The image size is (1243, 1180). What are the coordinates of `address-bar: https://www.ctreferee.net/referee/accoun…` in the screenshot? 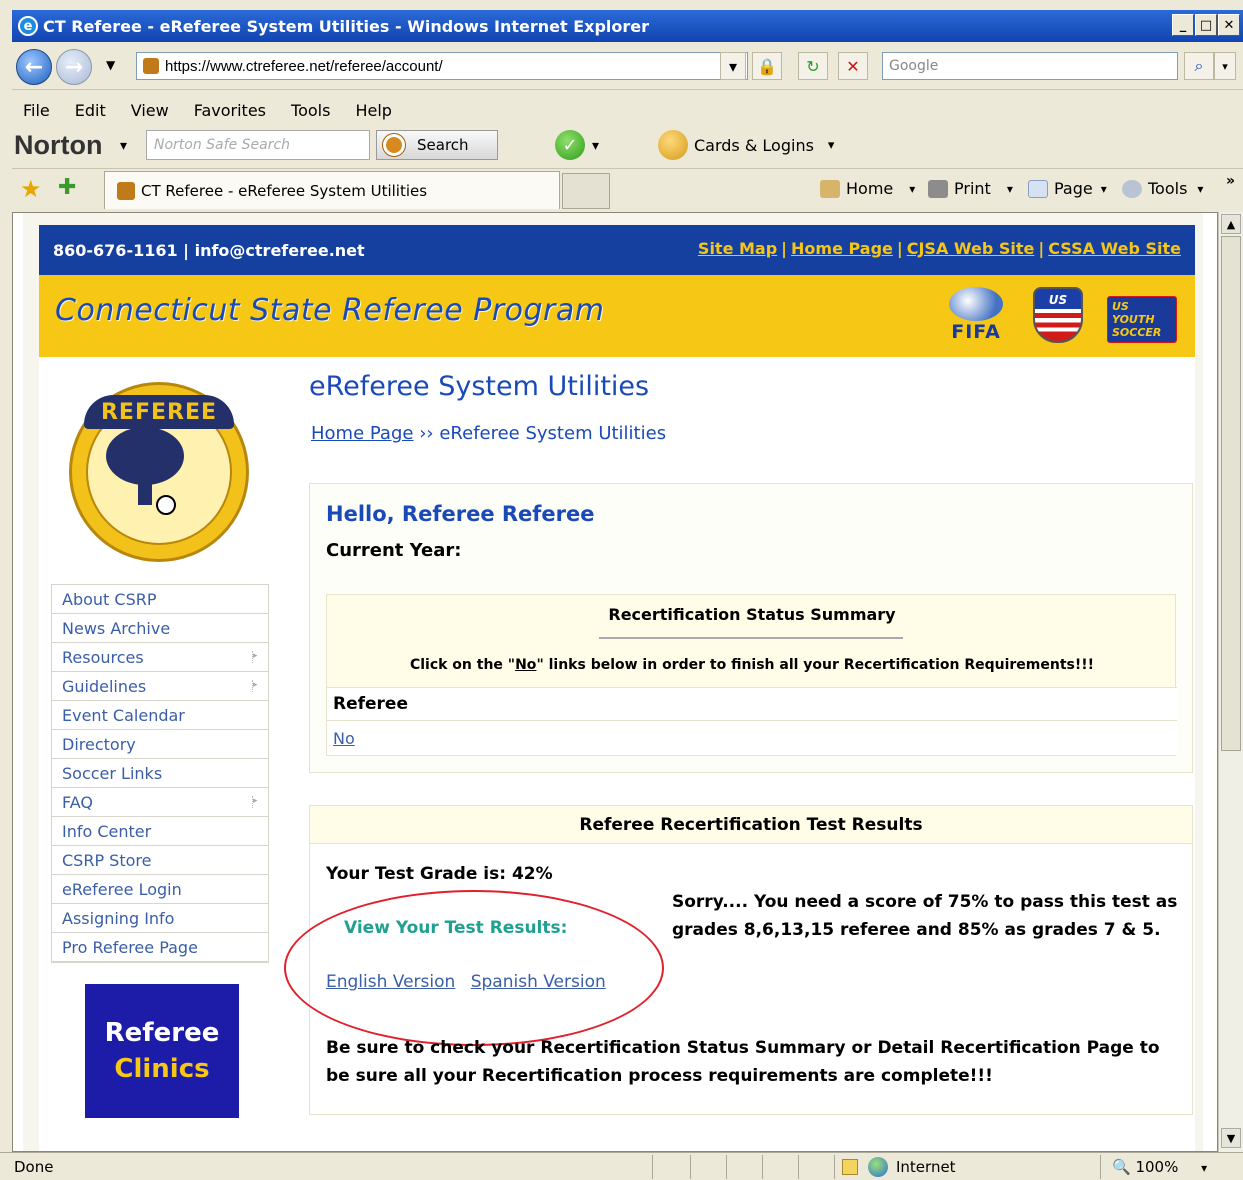 It's located at (442, 66).